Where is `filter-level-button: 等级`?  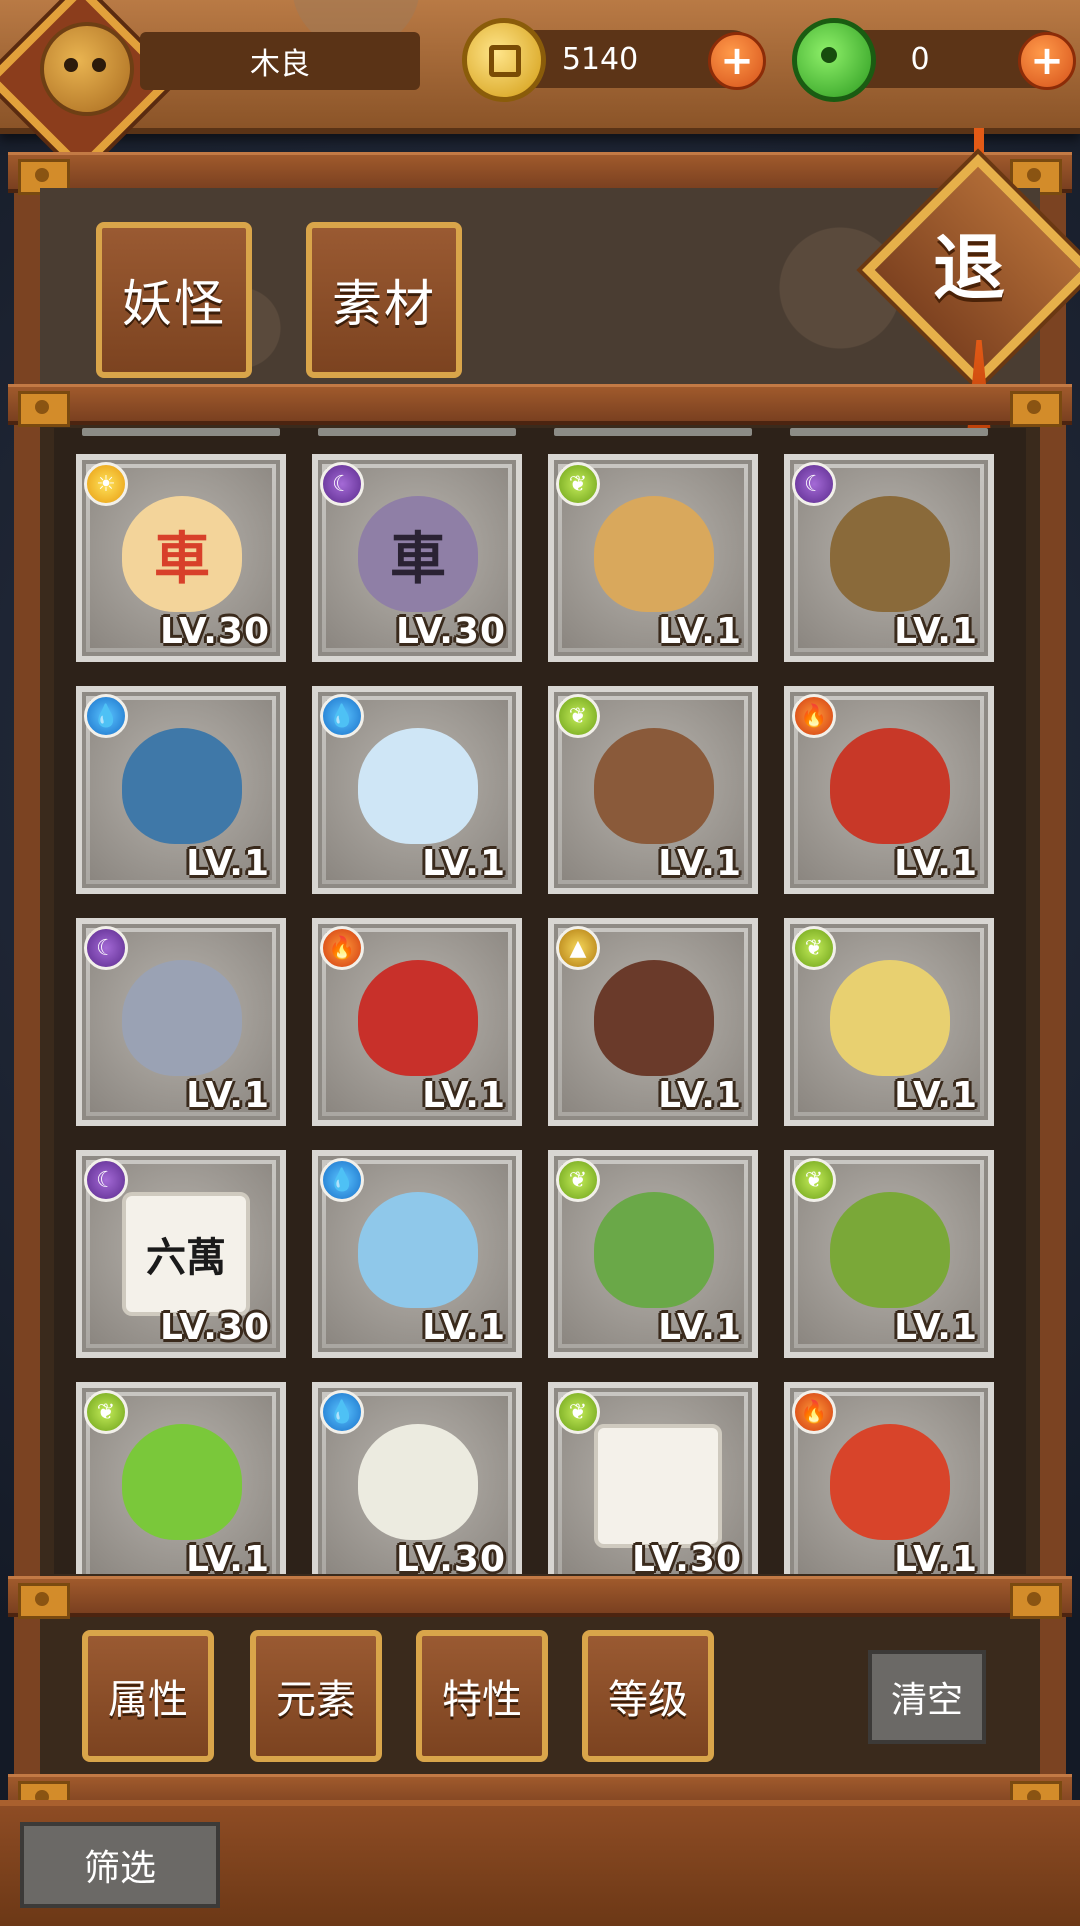
filter-level-button: 等级 is located at coordinates (648, 1696).